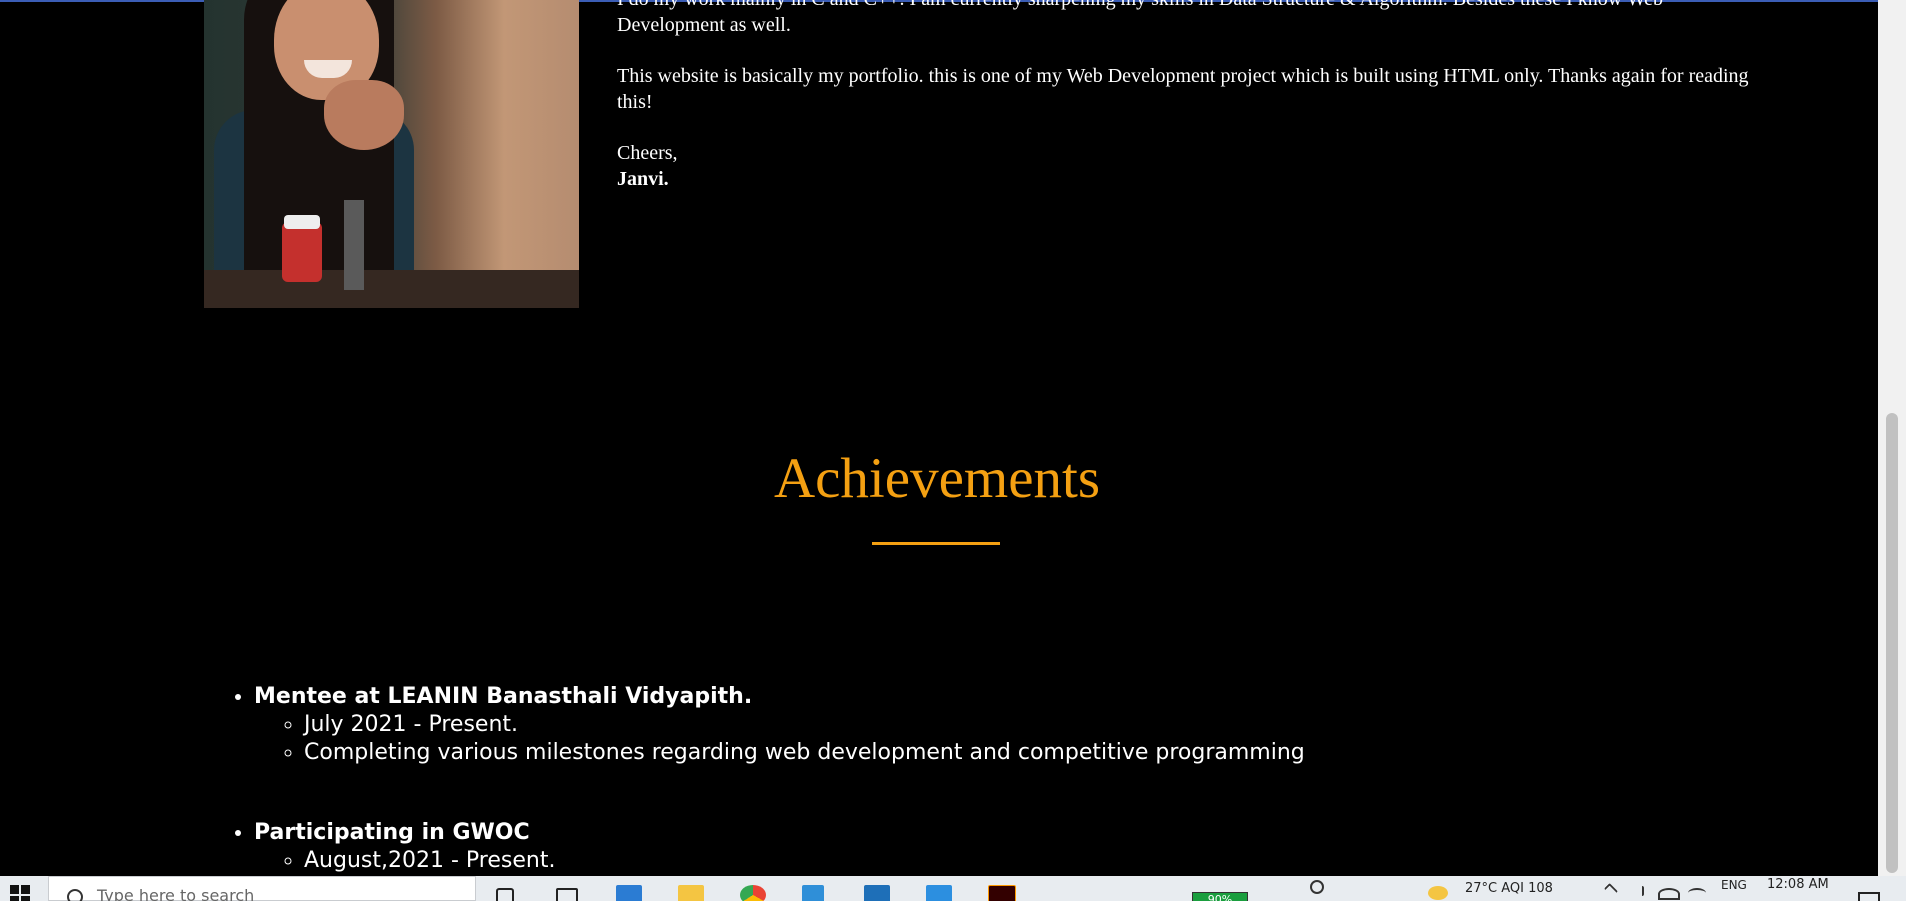 This screenshot has height=901, width=1906. What do you see at coordinates (1892, 643) in the screenshot?
I see `scrollbar-thumb` at bounding box center [1892, 643].